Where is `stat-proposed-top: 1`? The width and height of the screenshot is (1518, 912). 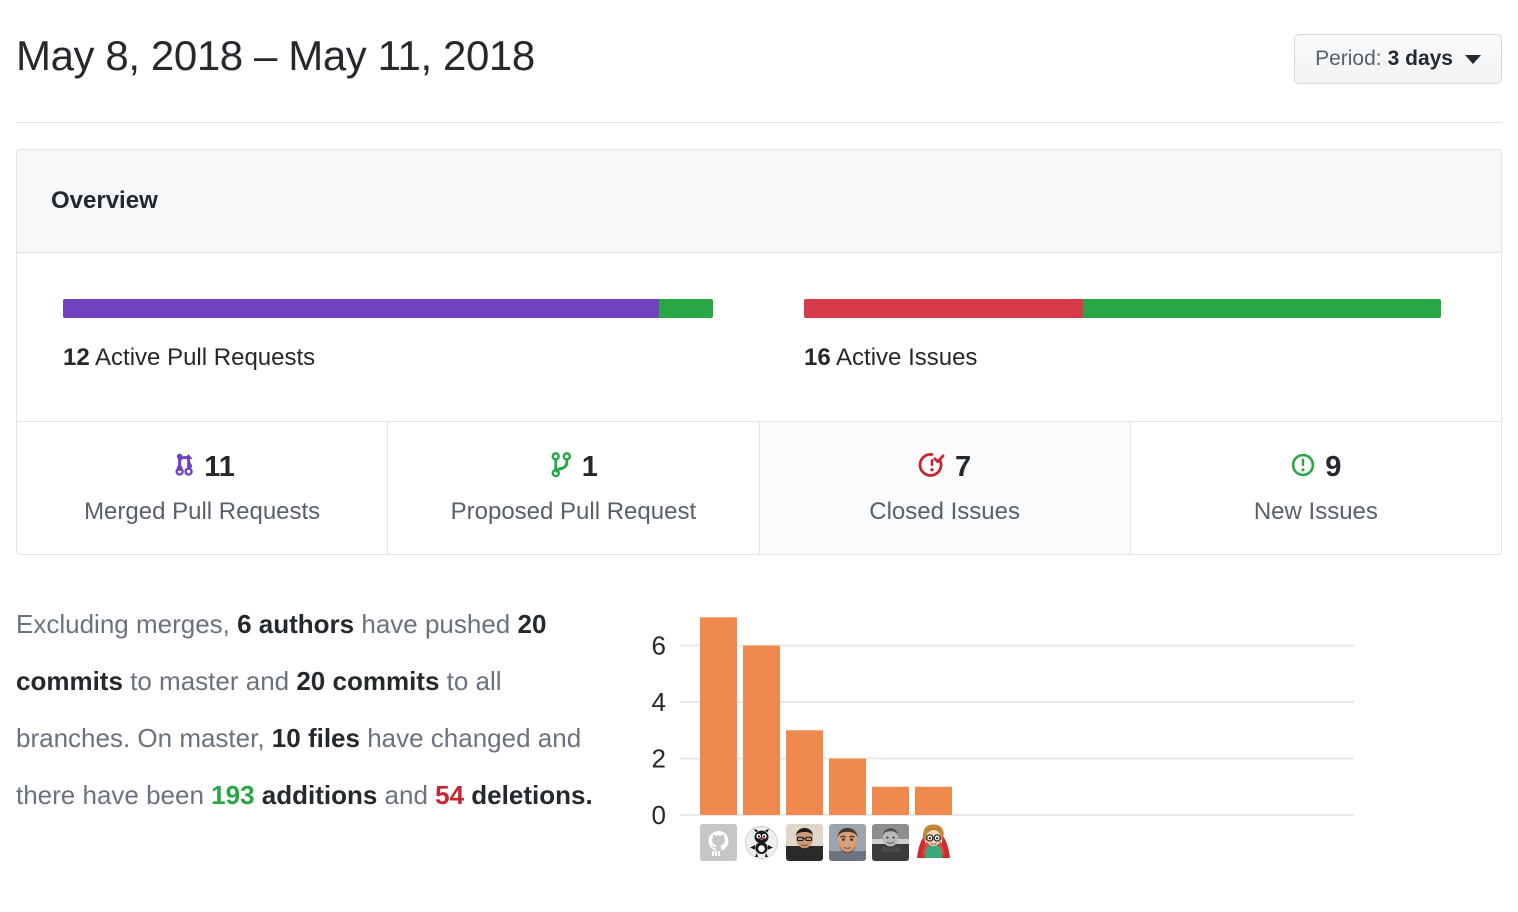
stat-proposed-top: 1 is located at coordinates (573, 467).